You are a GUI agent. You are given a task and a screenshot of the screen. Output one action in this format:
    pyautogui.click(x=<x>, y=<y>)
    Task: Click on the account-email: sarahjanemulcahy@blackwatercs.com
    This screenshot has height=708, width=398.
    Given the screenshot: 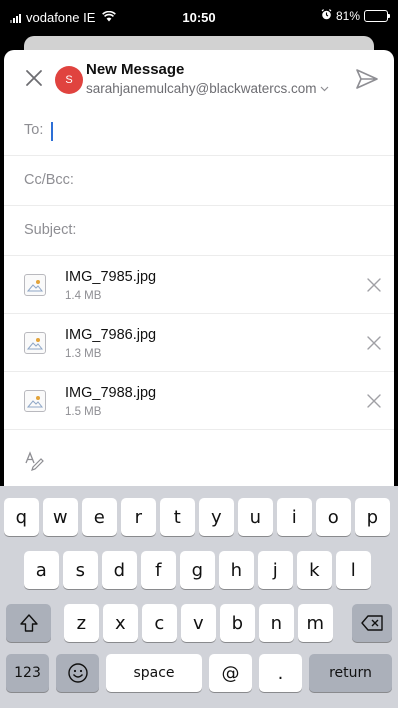 What is the action you would take?
    pyautogui.click(x=201, y=88)
    